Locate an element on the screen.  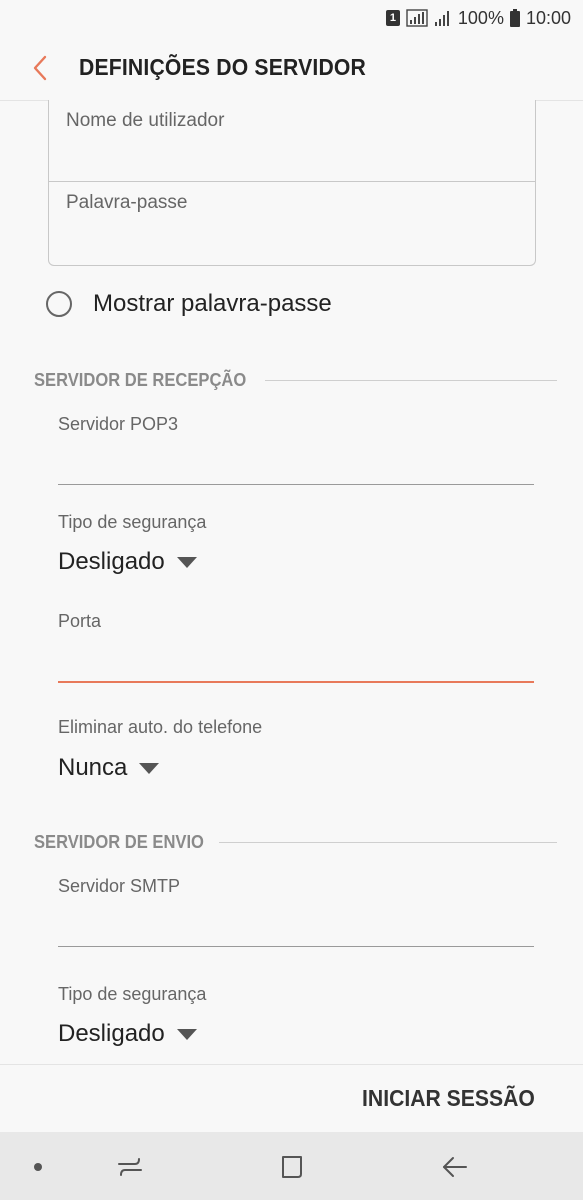
back-arrow-icon is located at coordinates (455, 1167).